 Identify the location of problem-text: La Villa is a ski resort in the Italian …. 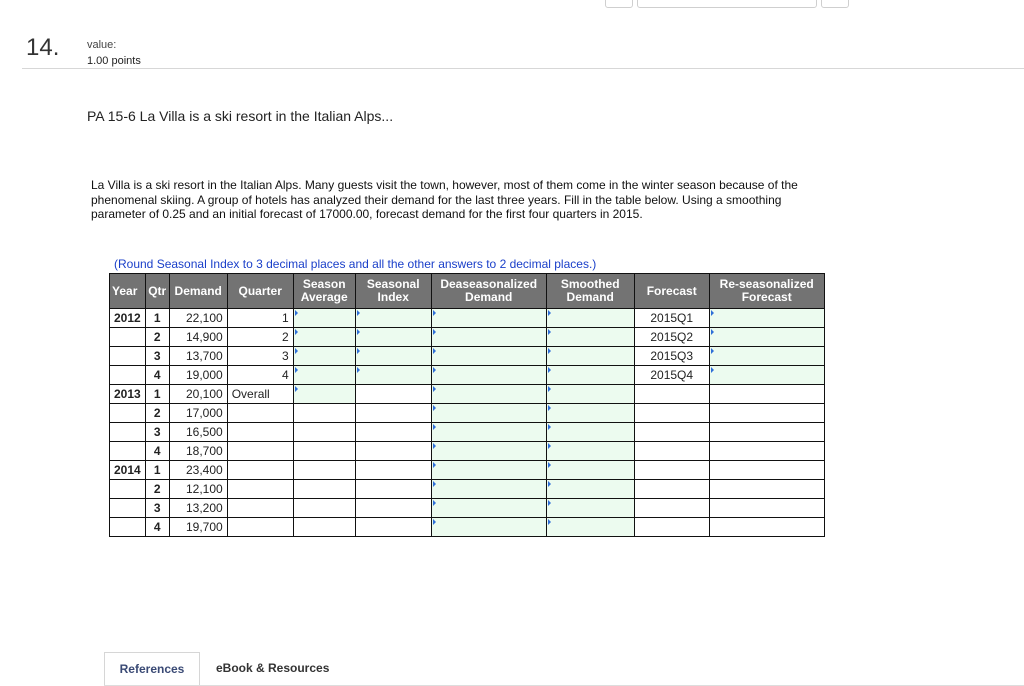
(444, 199).